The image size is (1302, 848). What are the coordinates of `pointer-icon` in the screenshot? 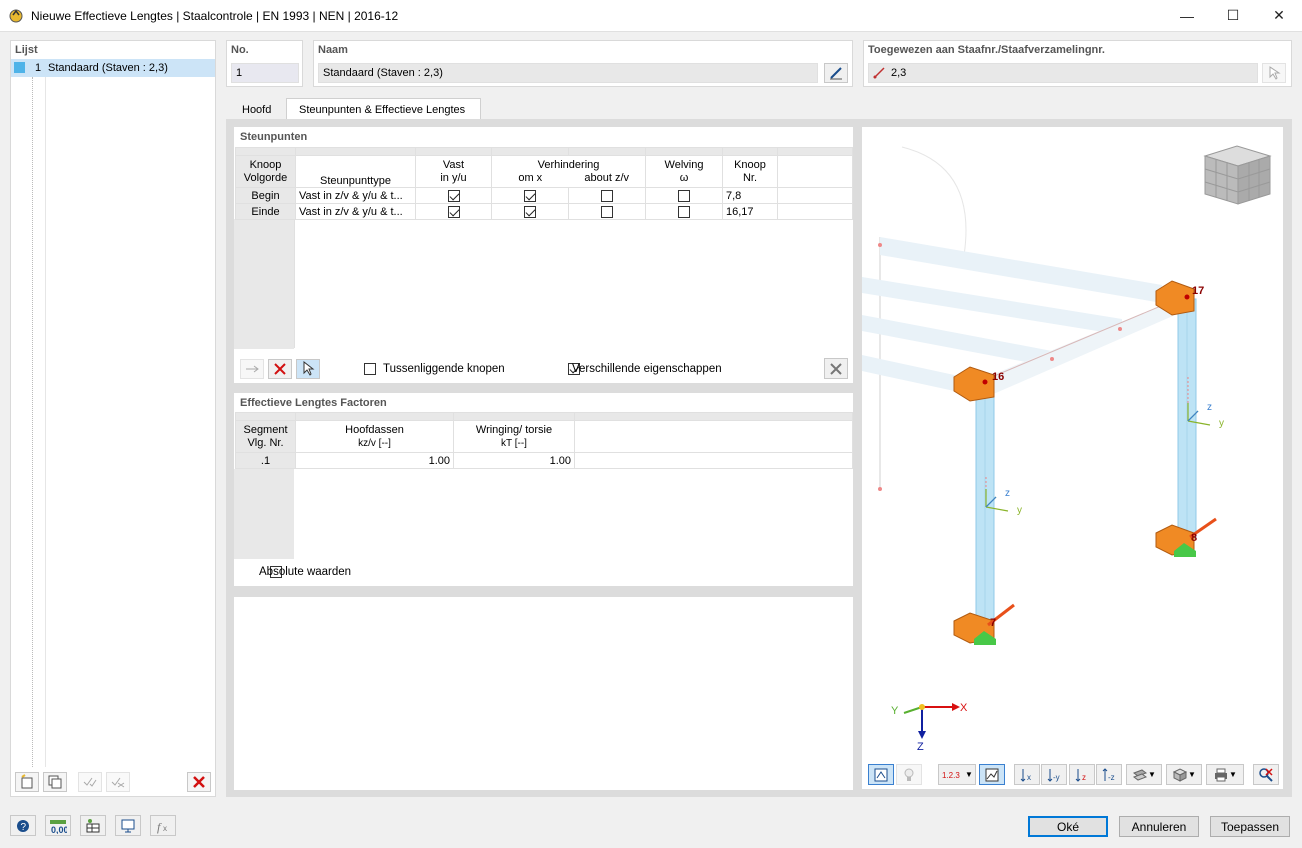 It's located at (309, 368).